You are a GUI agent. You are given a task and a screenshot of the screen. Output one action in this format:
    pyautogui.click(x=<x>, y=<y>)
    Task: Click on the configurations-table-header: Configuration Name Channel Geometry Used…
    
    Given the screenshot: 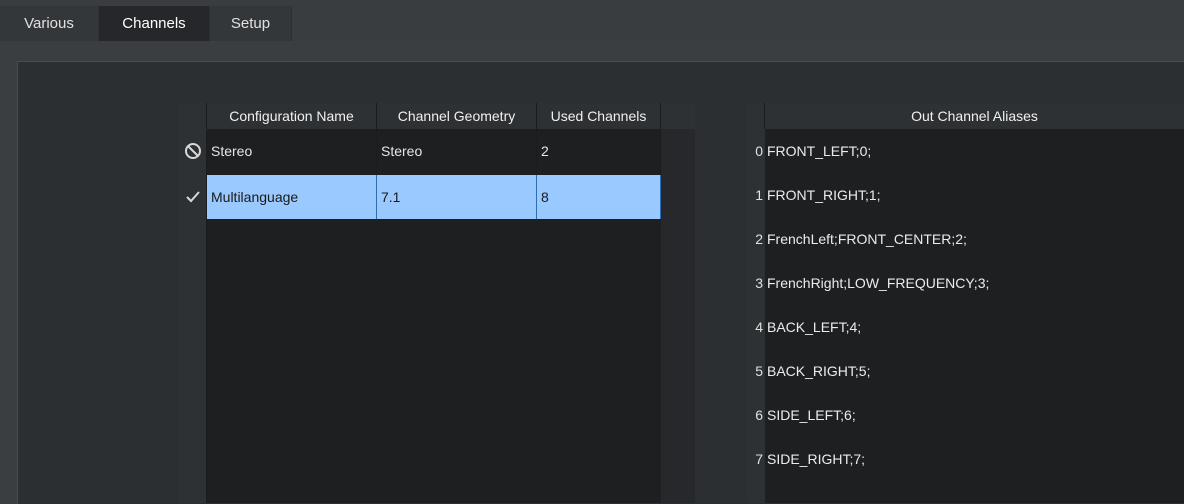 What is the action you would take?
    pyautogui.click(x=436, y=116)
    